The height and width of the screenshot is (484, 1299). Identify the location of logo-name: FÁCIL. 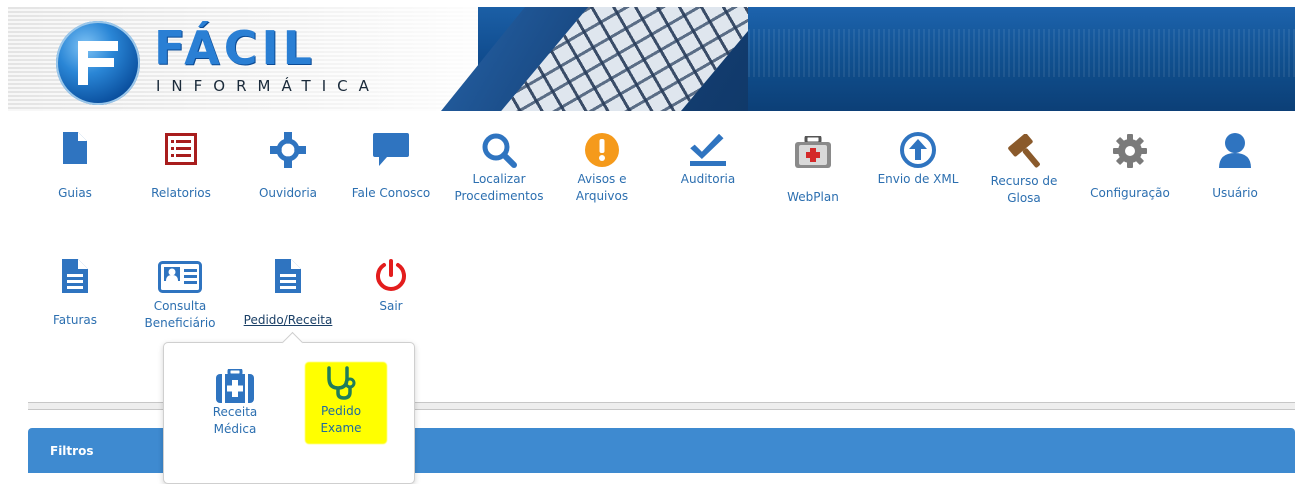
(235, 48).